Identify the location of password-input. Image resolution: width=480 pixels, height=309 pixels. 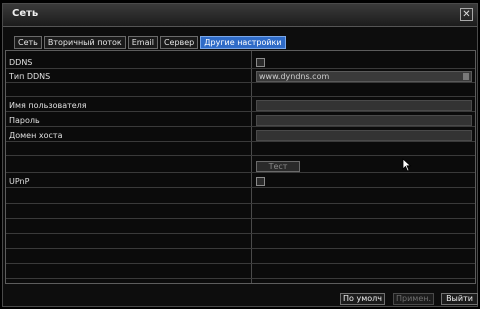
(364, 120).